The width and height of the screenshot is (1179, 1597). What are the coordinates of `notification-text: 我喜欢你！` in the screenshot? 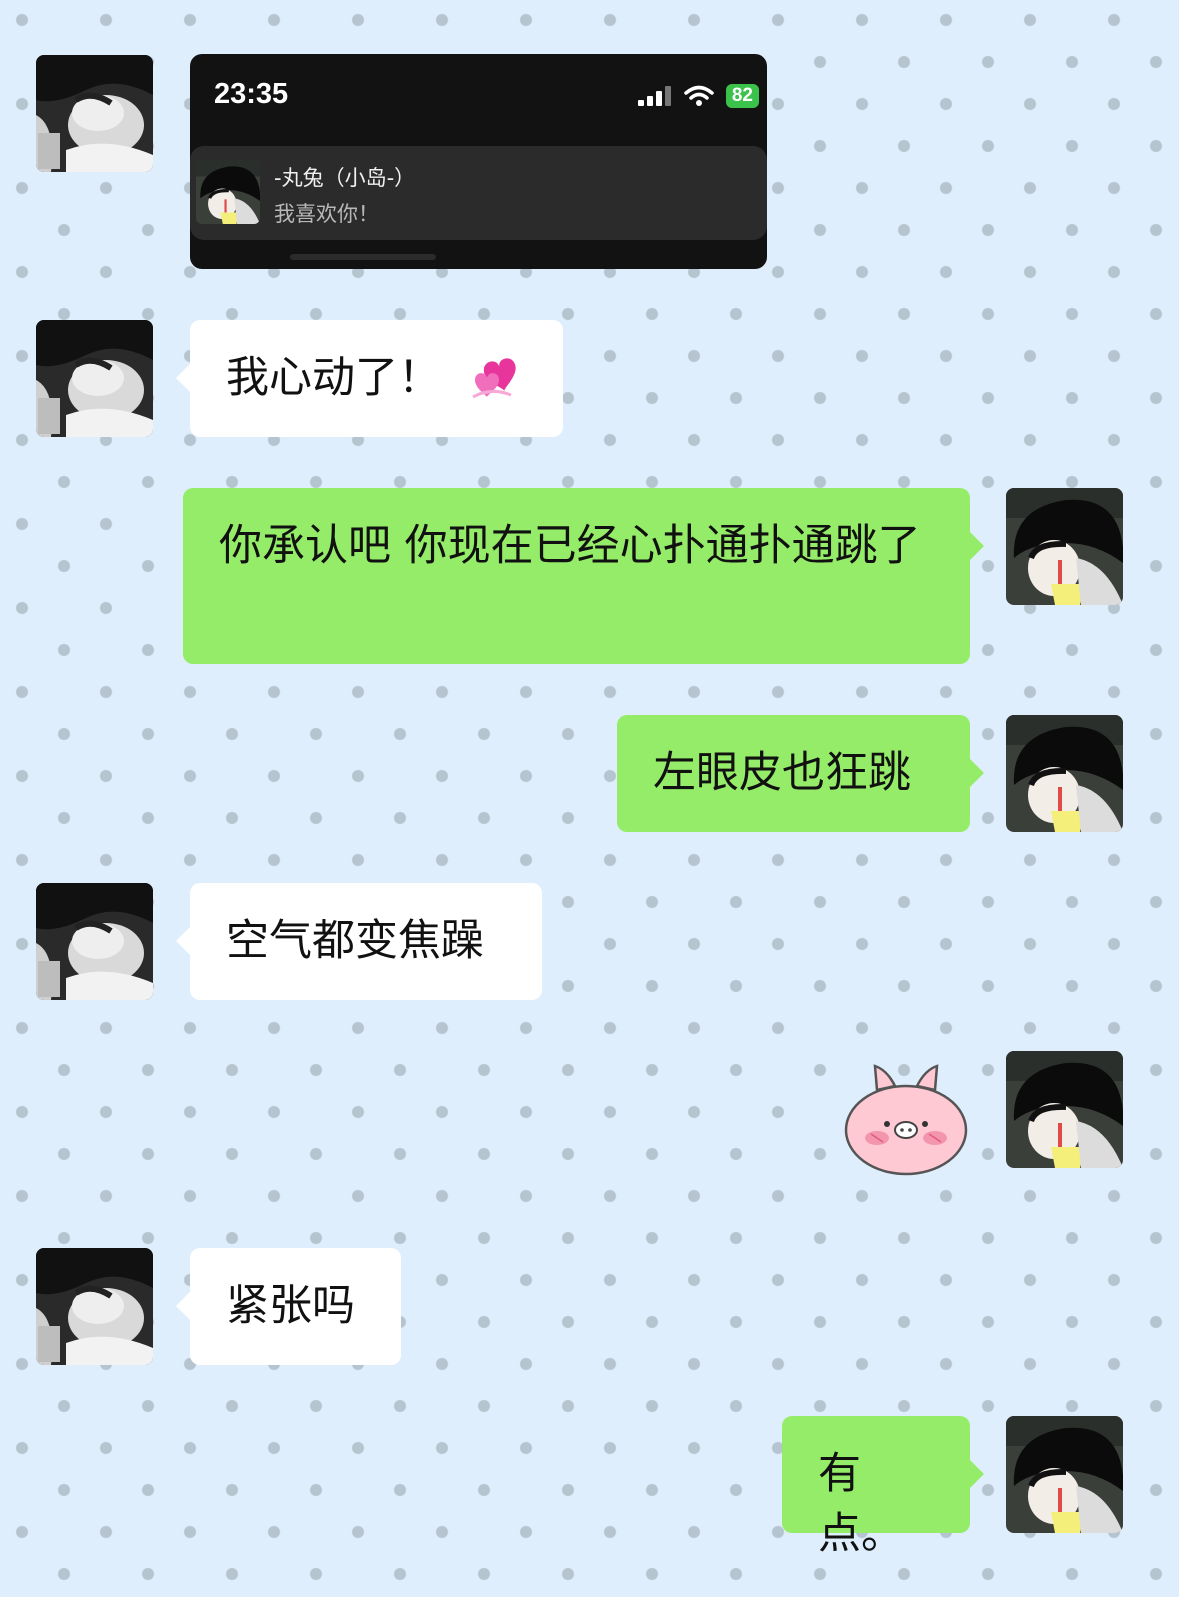 It's located at (326, 214).